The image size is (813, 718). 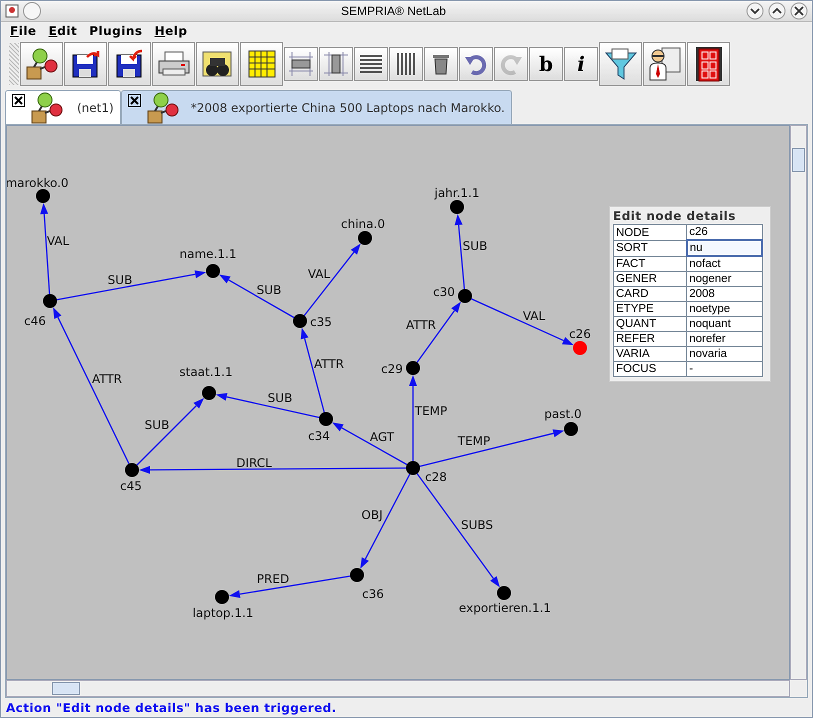 What do you see at coordinates (650, 354) in the screenshot?
I see `table-cell: VARIA` at bounding box center [650, 354].